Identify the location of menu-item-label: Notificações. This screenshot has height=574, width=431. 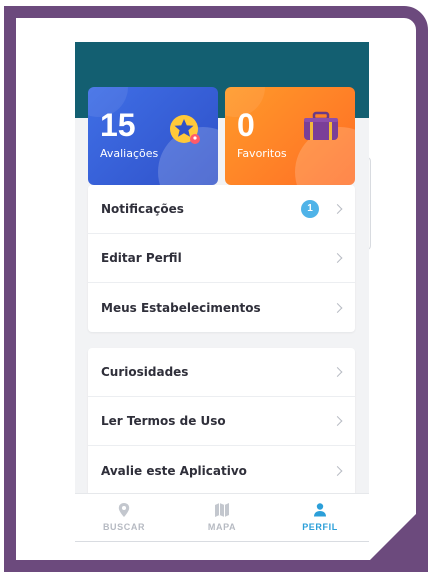
(142, 209).